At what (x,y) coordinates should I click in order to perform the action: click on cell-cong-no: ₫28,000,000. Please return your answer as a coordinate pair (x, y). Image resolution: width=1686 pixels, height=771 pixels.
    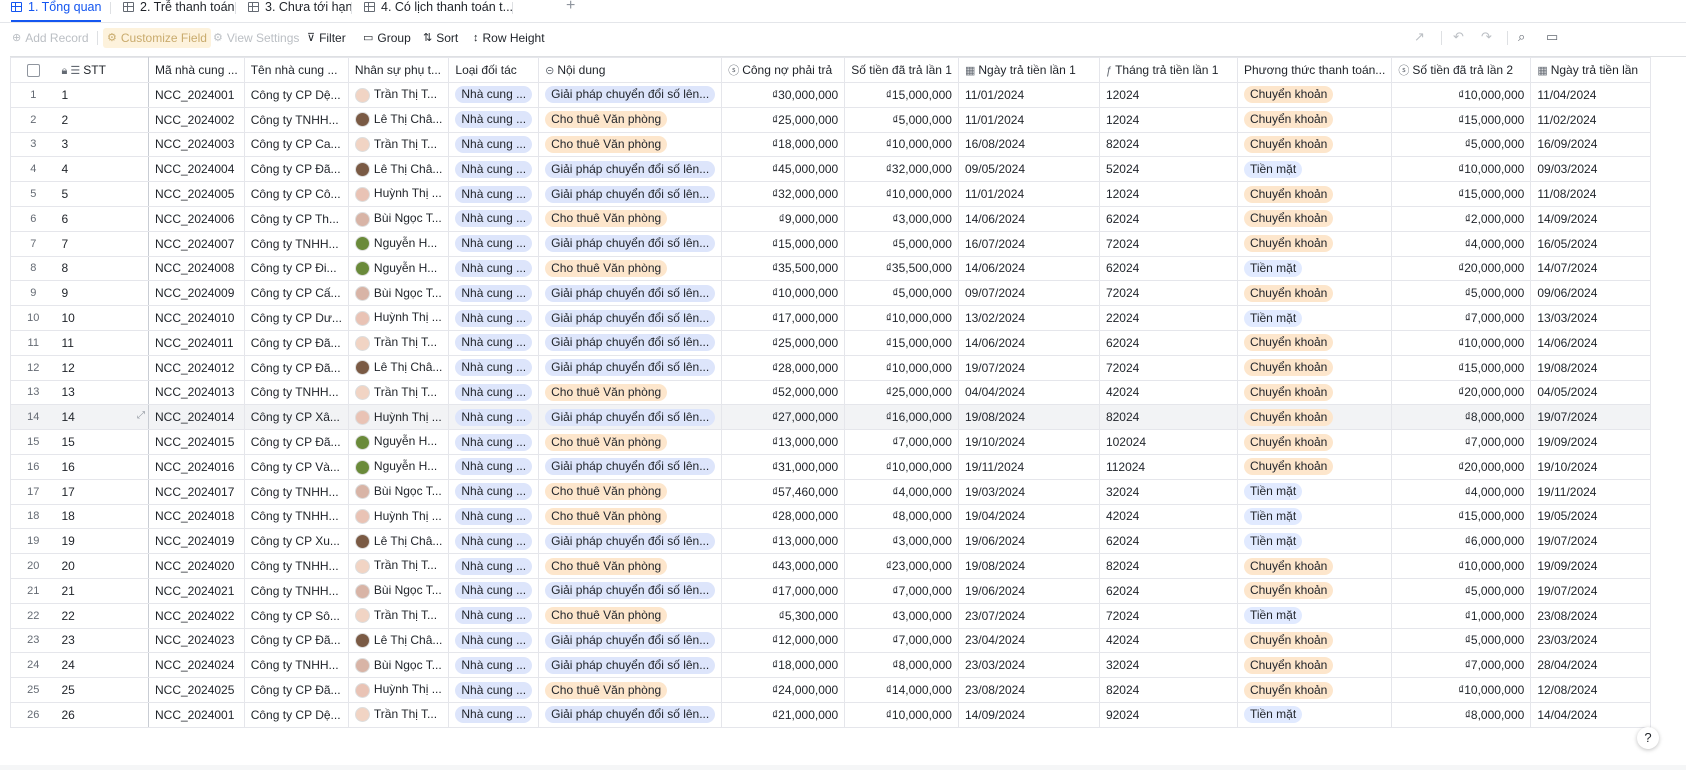
    Looking at the image, I should click on (783, 367).